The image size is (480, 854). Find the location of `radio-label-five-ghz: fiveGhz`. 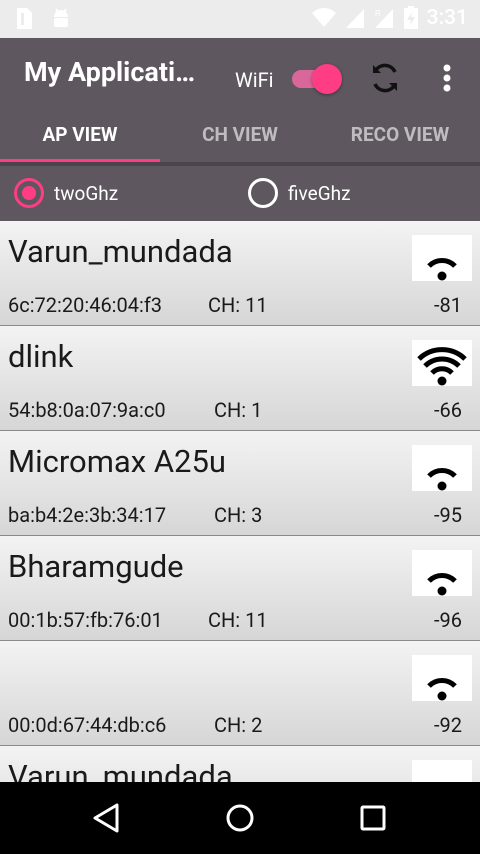

radio-label-five-ghz: fiveGhz is located at coordinates (319, 193).